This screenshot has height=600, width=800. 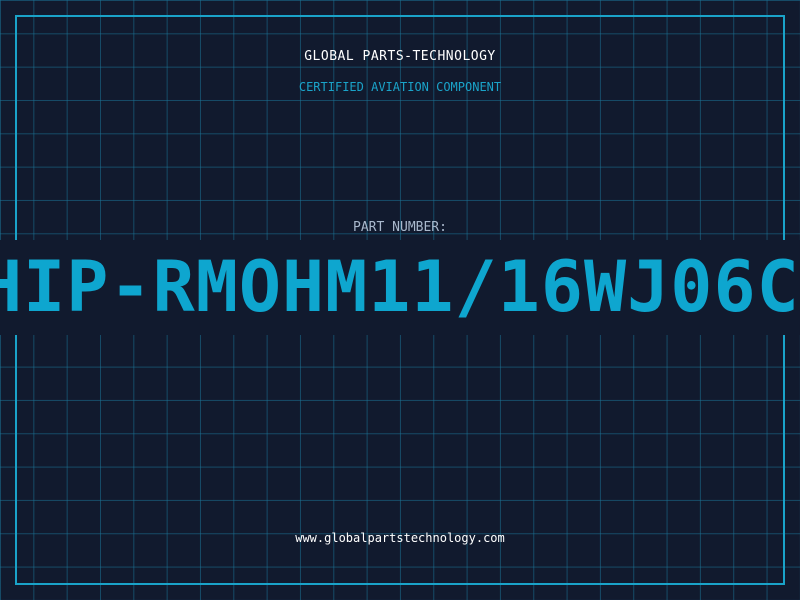 I want to click on company-name: GLOBAL PARTS-TECHNOLOGY, so click(x=400, y=56).